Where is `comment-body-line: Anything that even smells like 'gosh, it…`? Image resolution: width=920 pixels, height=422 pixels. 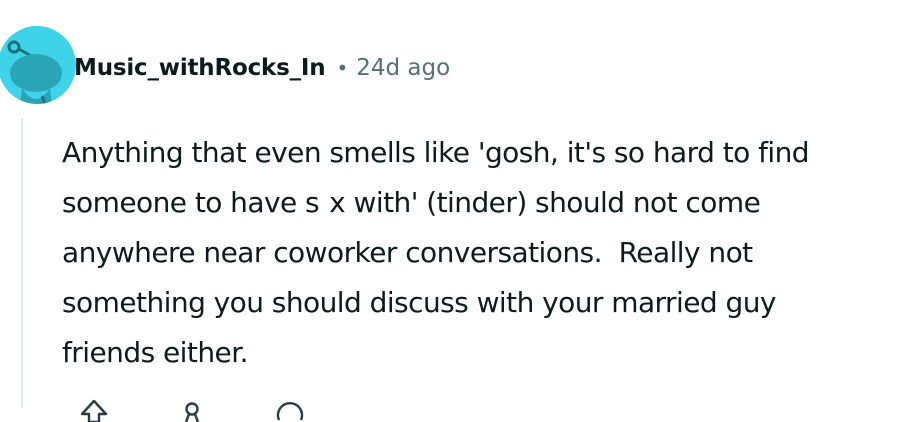 comment-body-line: Anything that even smells like 'gosh, it… is located at coordinates (436, 152).